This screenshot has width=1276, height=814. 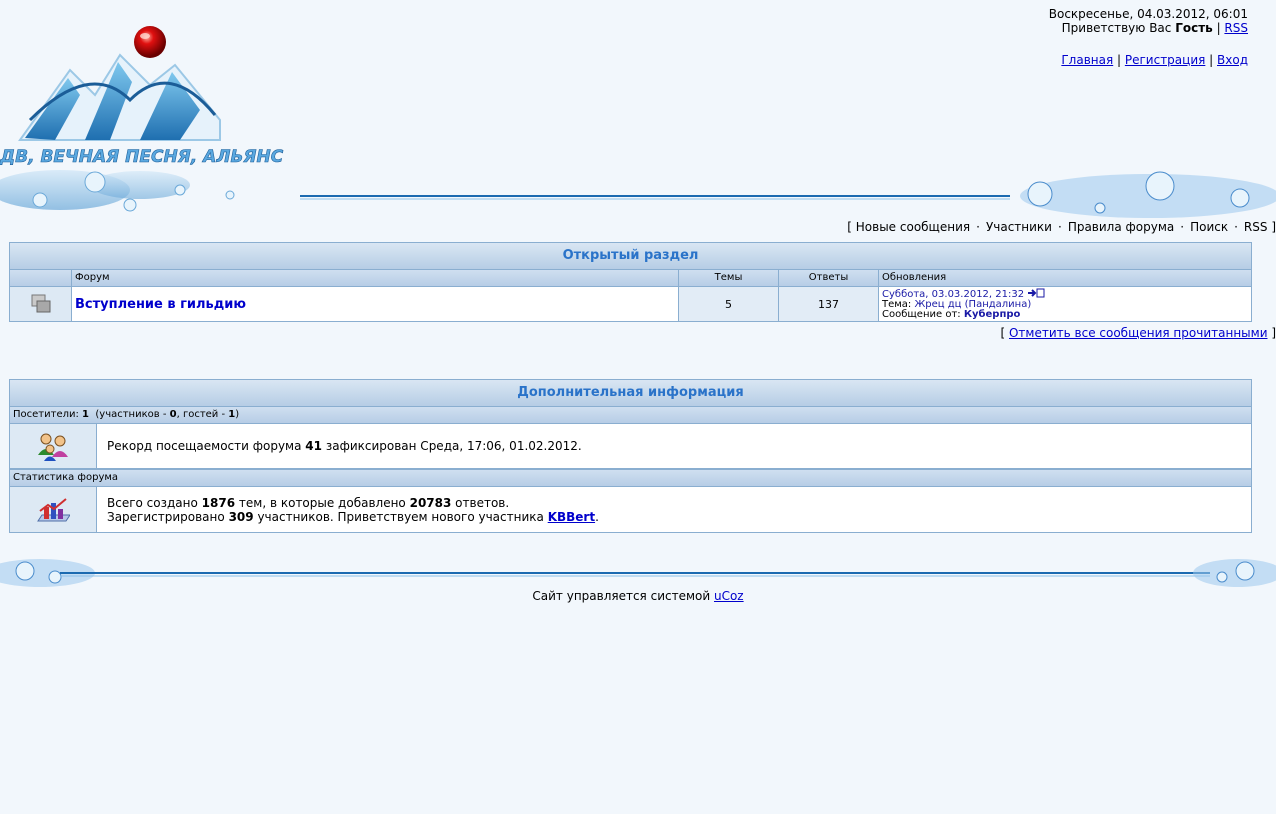 I want to click on mark-read-bar: [ Отметить все сообщения прочитанными ], so click(x=1138, y=333).